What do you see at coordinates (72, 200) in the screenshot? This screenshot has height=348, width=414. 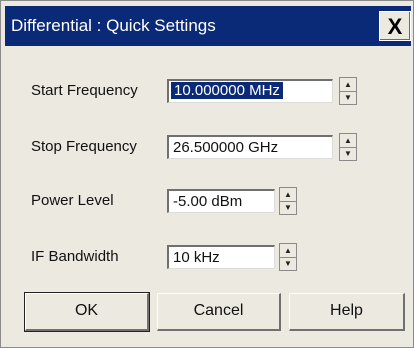 I see `power-level-label: Power Level` at bounding box center [72, 200].